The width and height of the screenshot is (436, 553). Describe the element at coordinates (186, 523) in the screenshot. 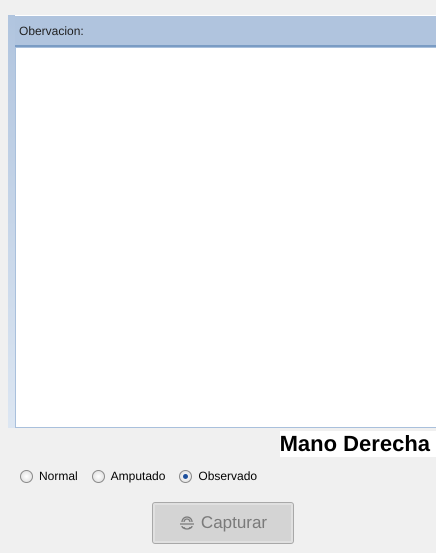

I see `fingerprint-icon` at that location.